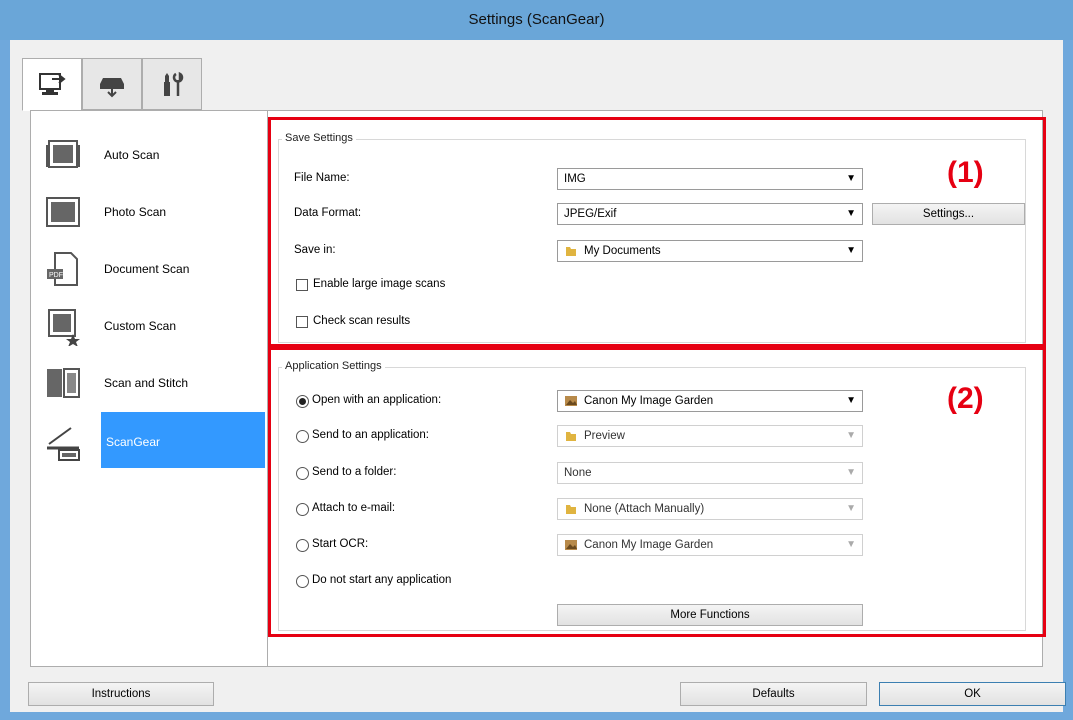 This screenshot has height=720, width=1073. I want to click on nav-item-scan-and-stitch: Scan and Stitch, so click(149, 383).